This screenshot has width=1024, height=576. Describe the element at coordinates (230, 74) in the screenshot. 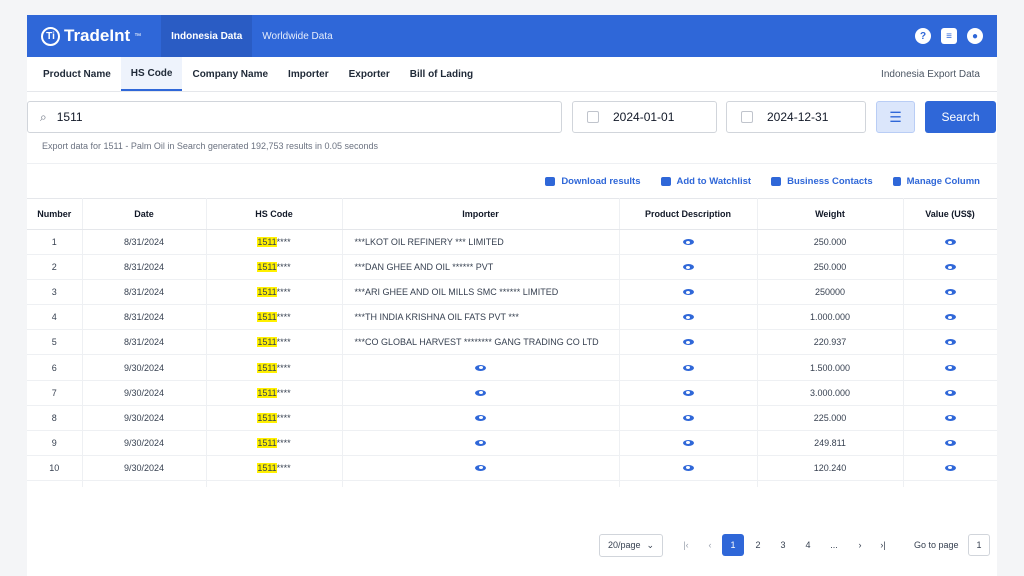

I see `tab-company-name: Company Name` at that location.